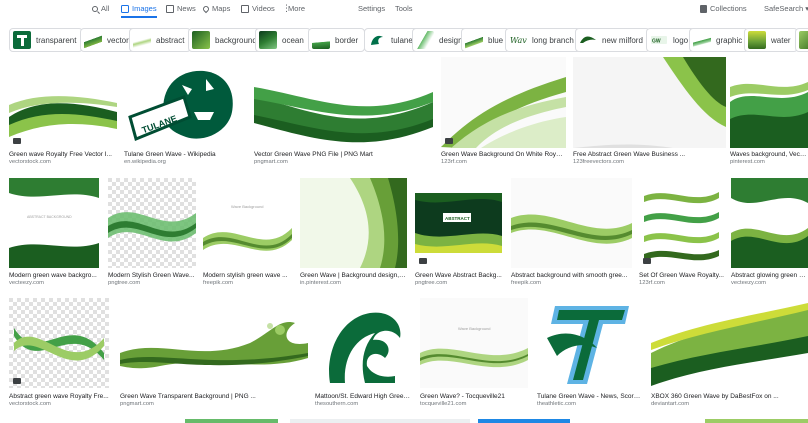  I want to click on chip-more, so click(801, 40).